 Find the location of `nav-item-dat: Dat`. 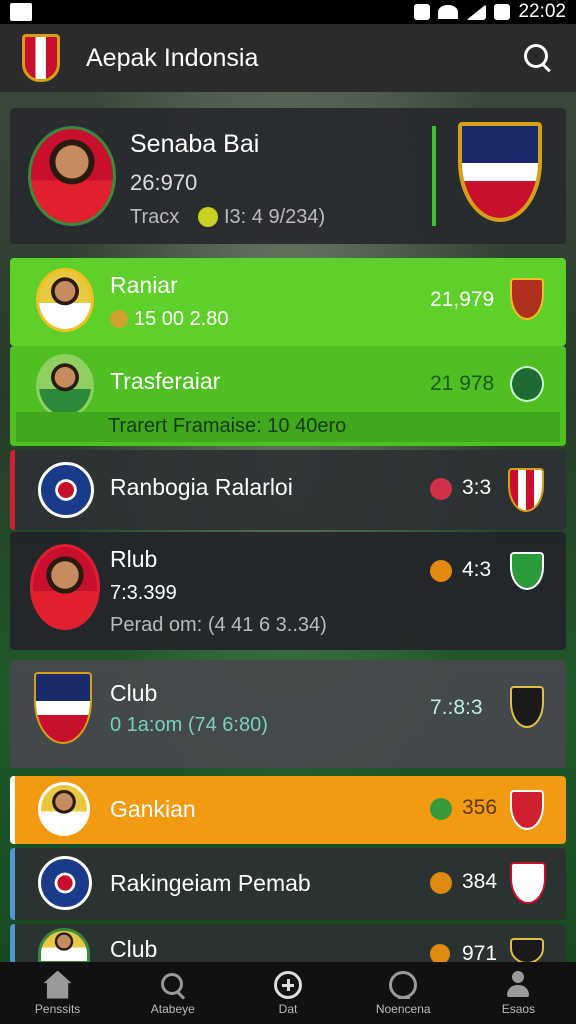

nav-item-dat: Dat is located at coordinates (287, 993).